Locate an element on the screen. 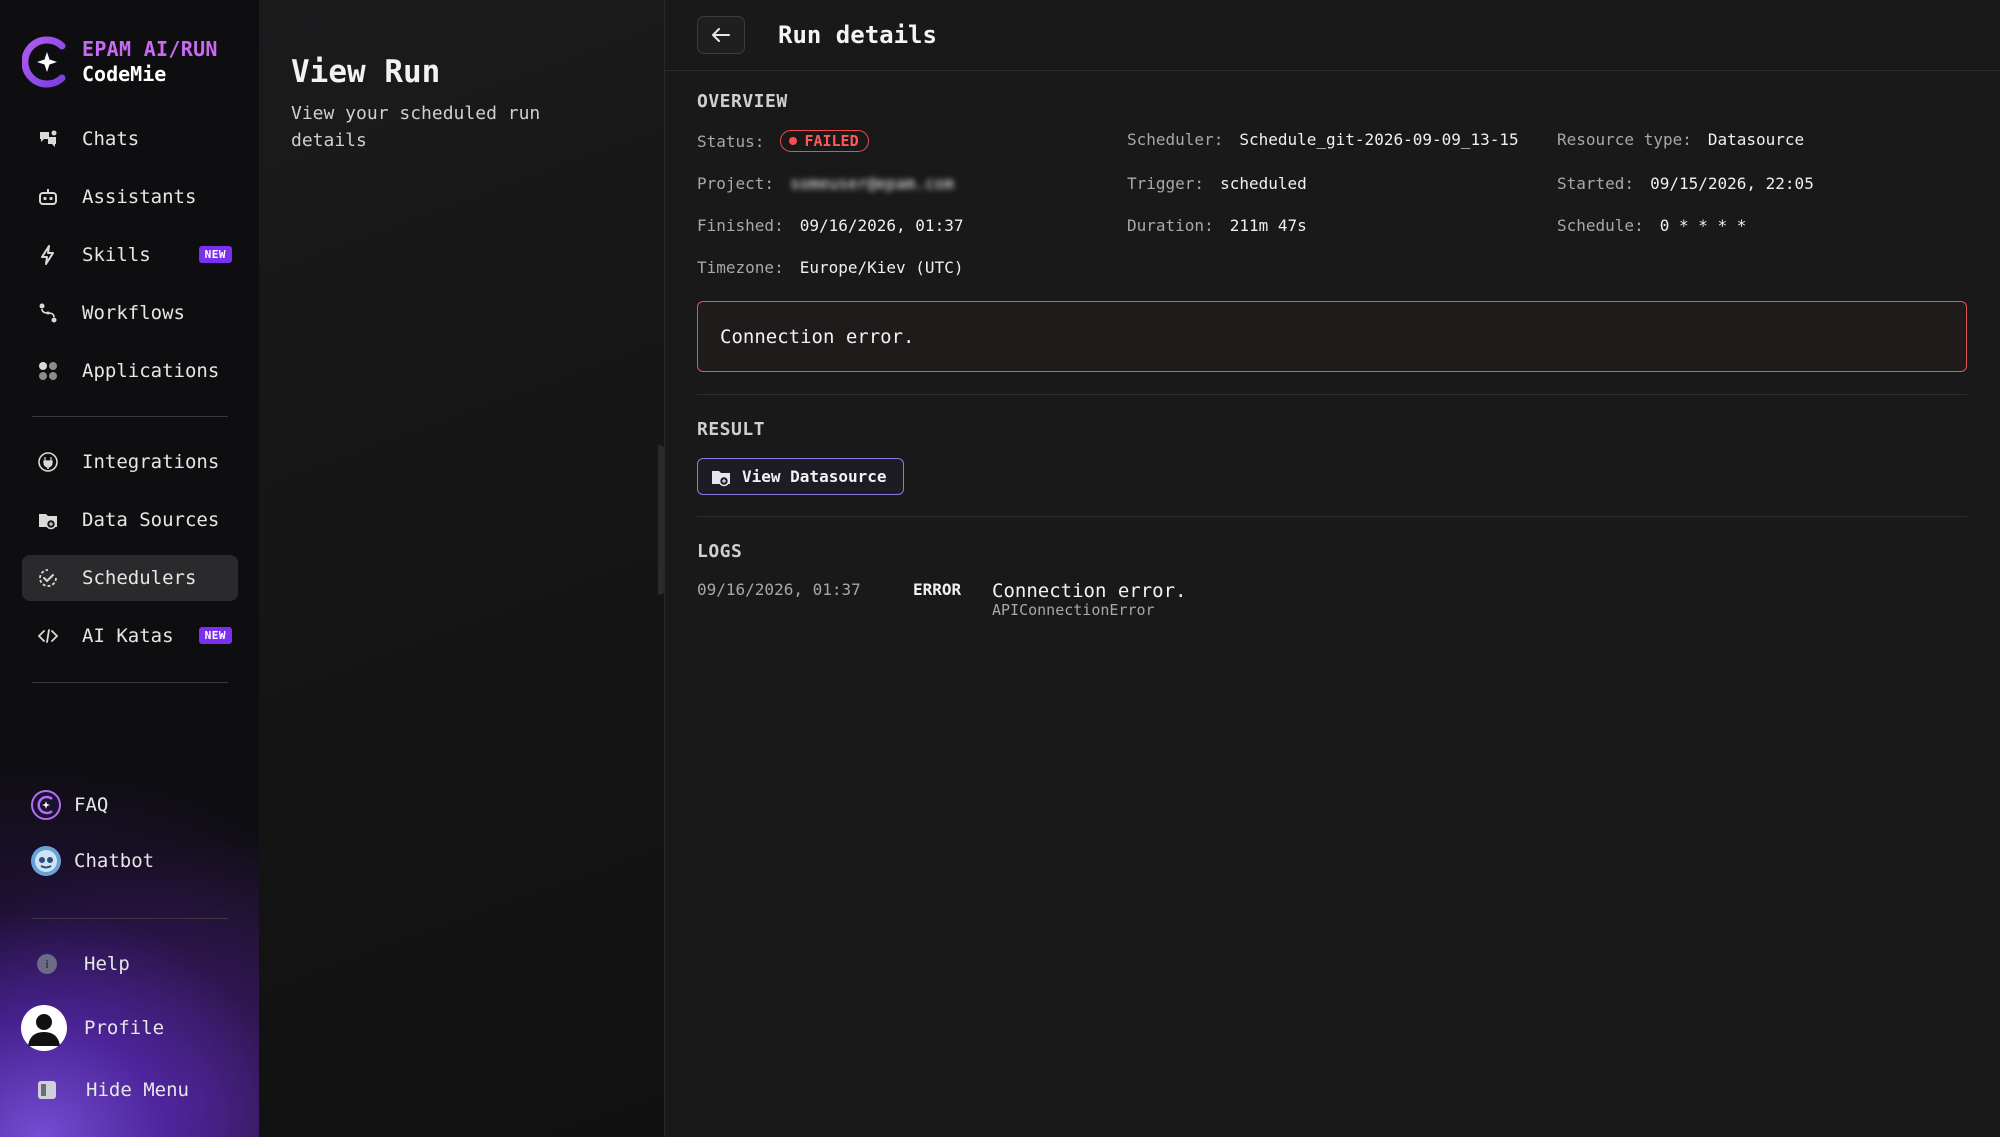 Image resolution: width=2000 pixels, height=1137 pixels. sidebar-item-ai-katas: AI Katas NEW is located at coordinates (130, 636).